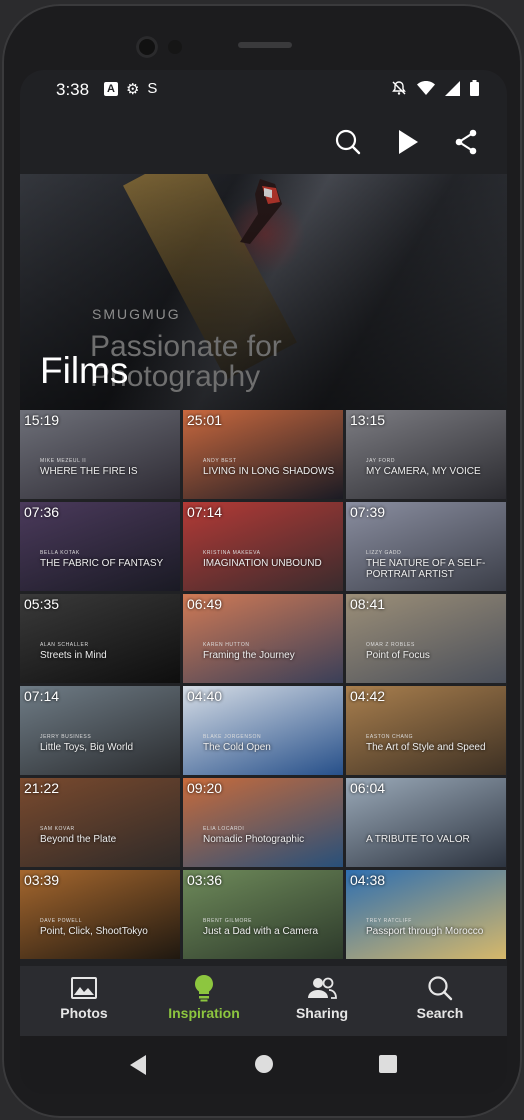  I want to click on signal-icon, so click(452, 88).